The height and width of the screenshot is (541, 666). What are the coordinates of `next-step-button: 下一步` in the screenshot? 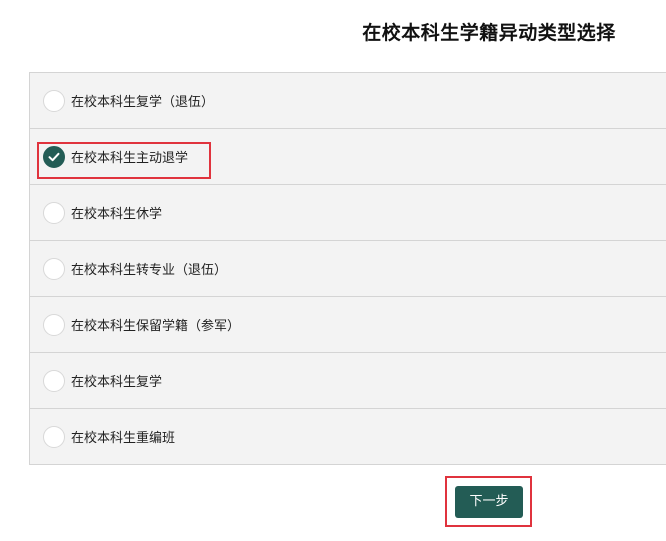 It's located at (489, 502).